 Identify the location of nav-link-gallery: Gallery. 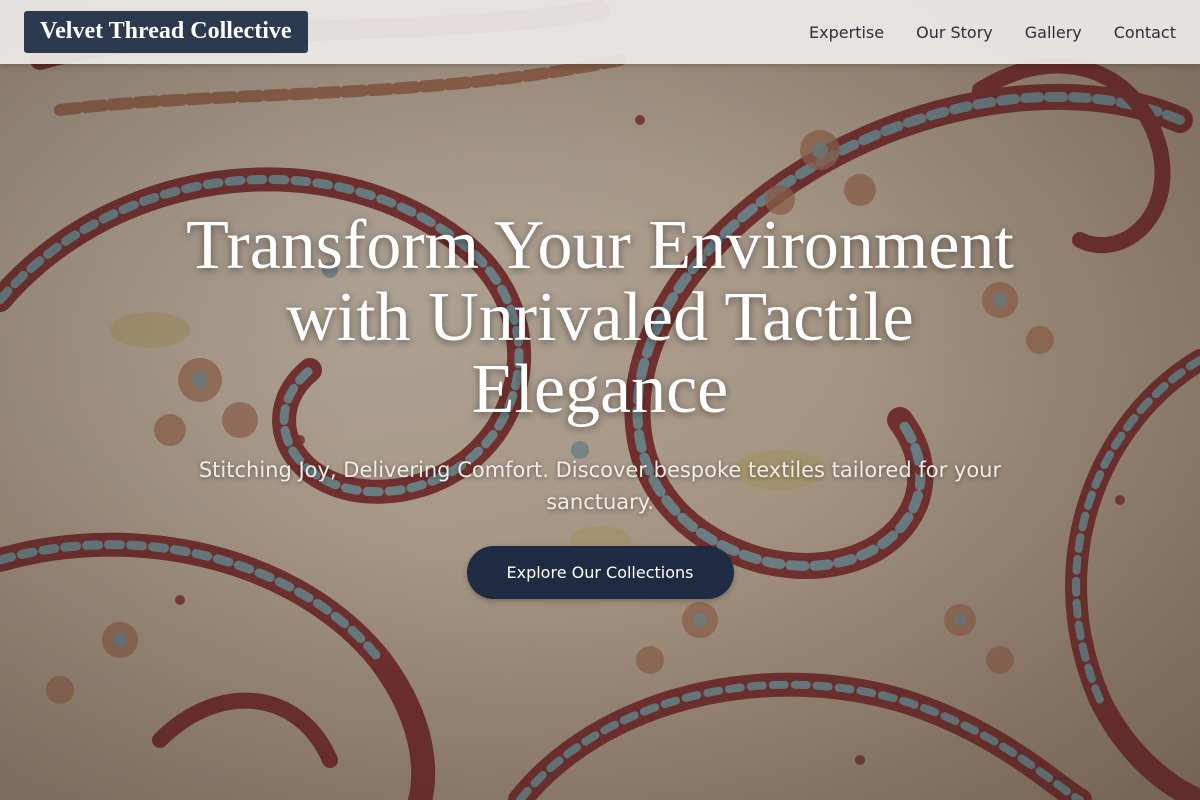
(1053, 32).